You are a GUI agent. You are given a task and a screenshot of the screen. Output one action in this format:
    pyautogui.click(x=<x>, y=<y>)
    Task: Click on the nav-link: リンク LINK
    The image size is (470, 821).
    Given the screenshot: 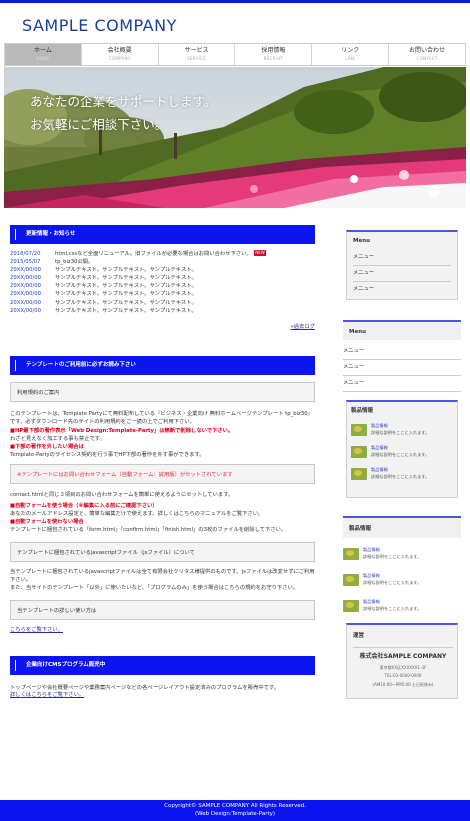 What is the action you would take?
    pyautogui.click(x=350, y=54)
    